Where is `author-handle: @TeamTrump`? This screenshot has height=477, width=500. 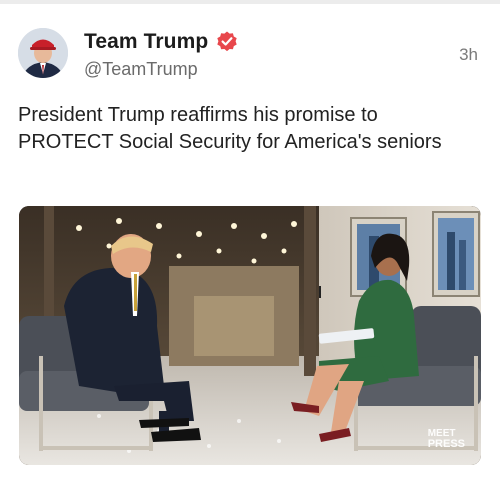
author-handle: @TeamTrump is located at coordinates (141, 69).